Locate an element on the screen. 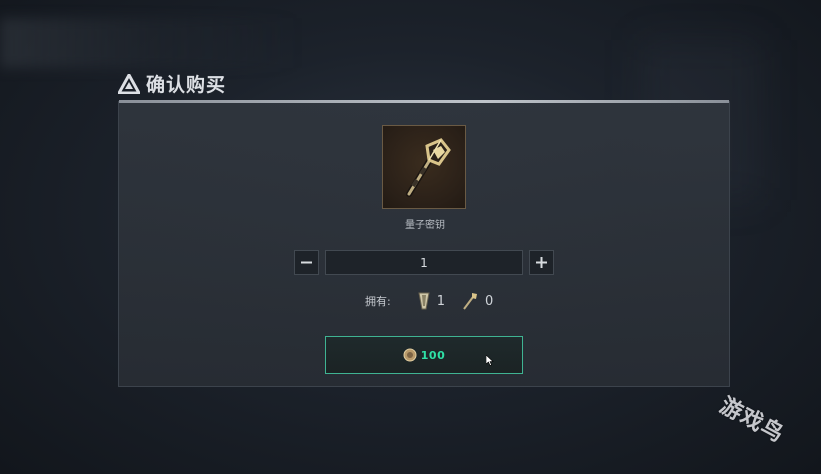 This screenshot has height=474, width=821. quantity-stepper is located at coordinates (424, 262).